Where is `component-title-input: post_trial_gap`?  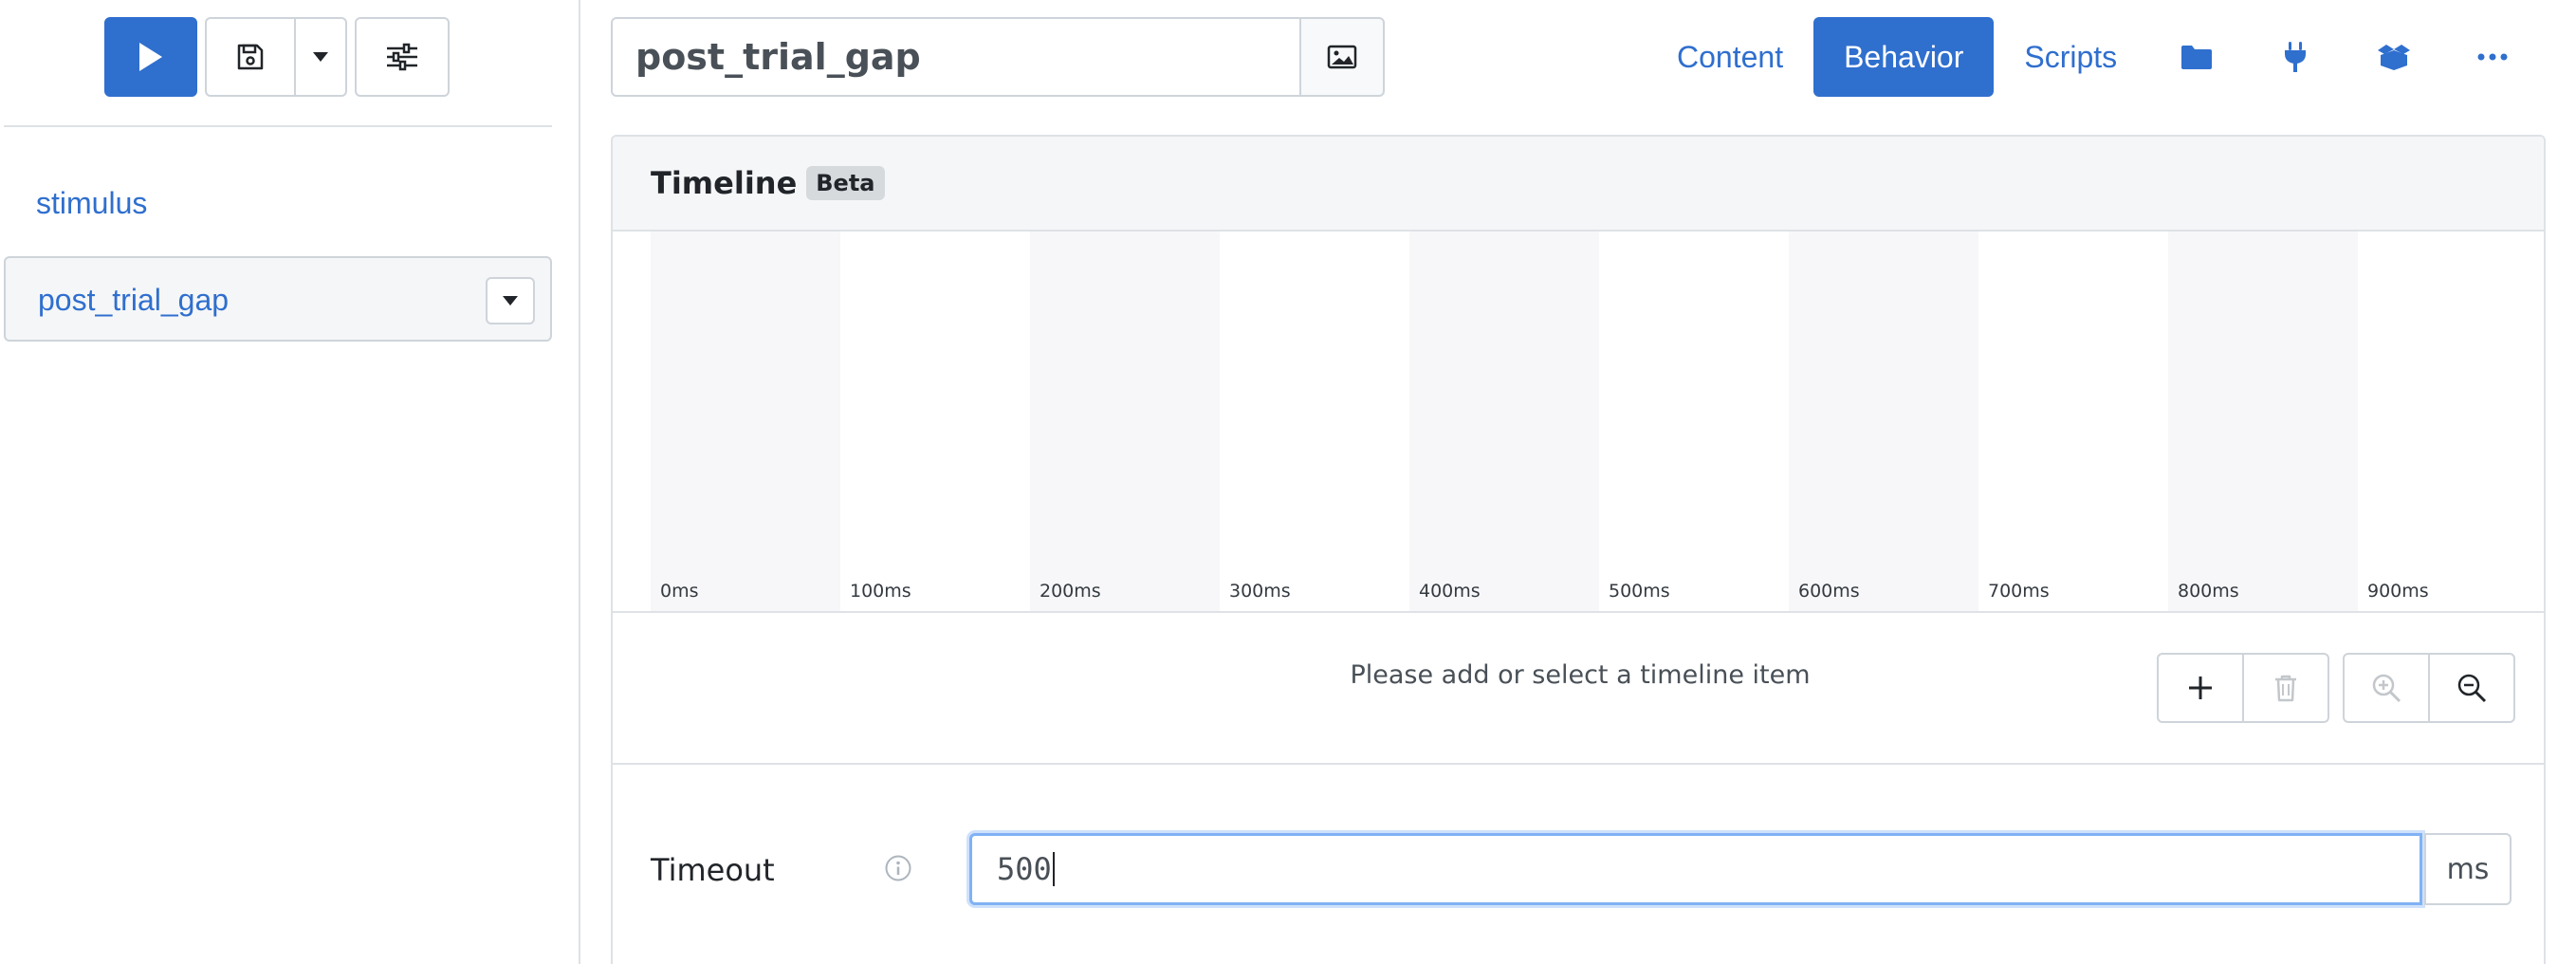
component-title-input: post_trial_gap is located at coordinates (956, 57).